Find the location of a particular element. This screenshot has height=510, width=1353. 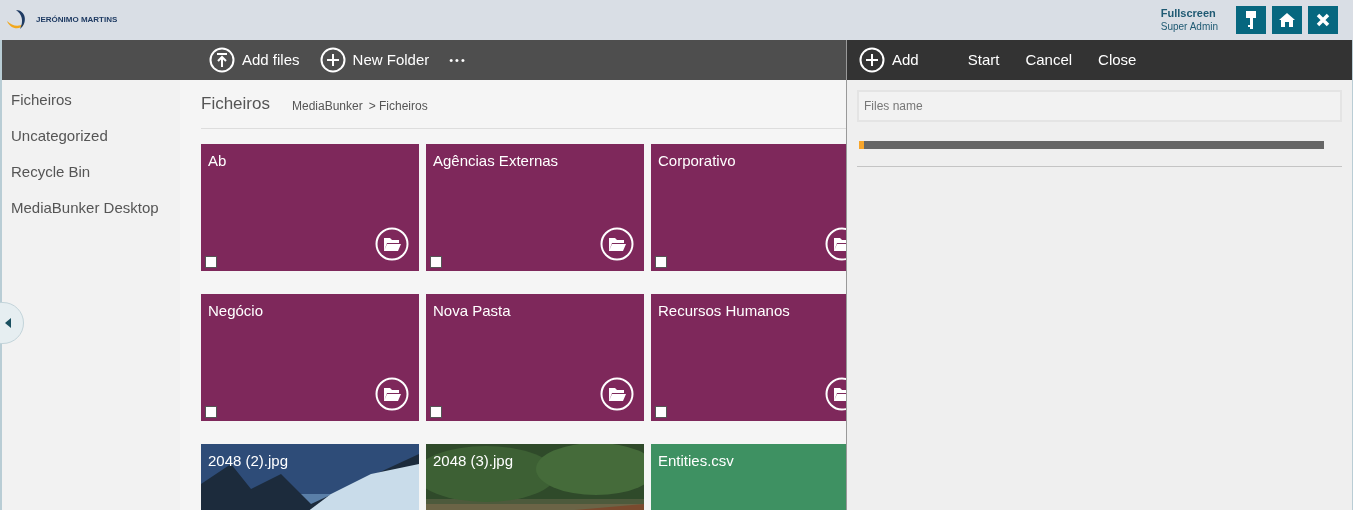

panel-button: Cancel is located at coordinates (1049, 60).